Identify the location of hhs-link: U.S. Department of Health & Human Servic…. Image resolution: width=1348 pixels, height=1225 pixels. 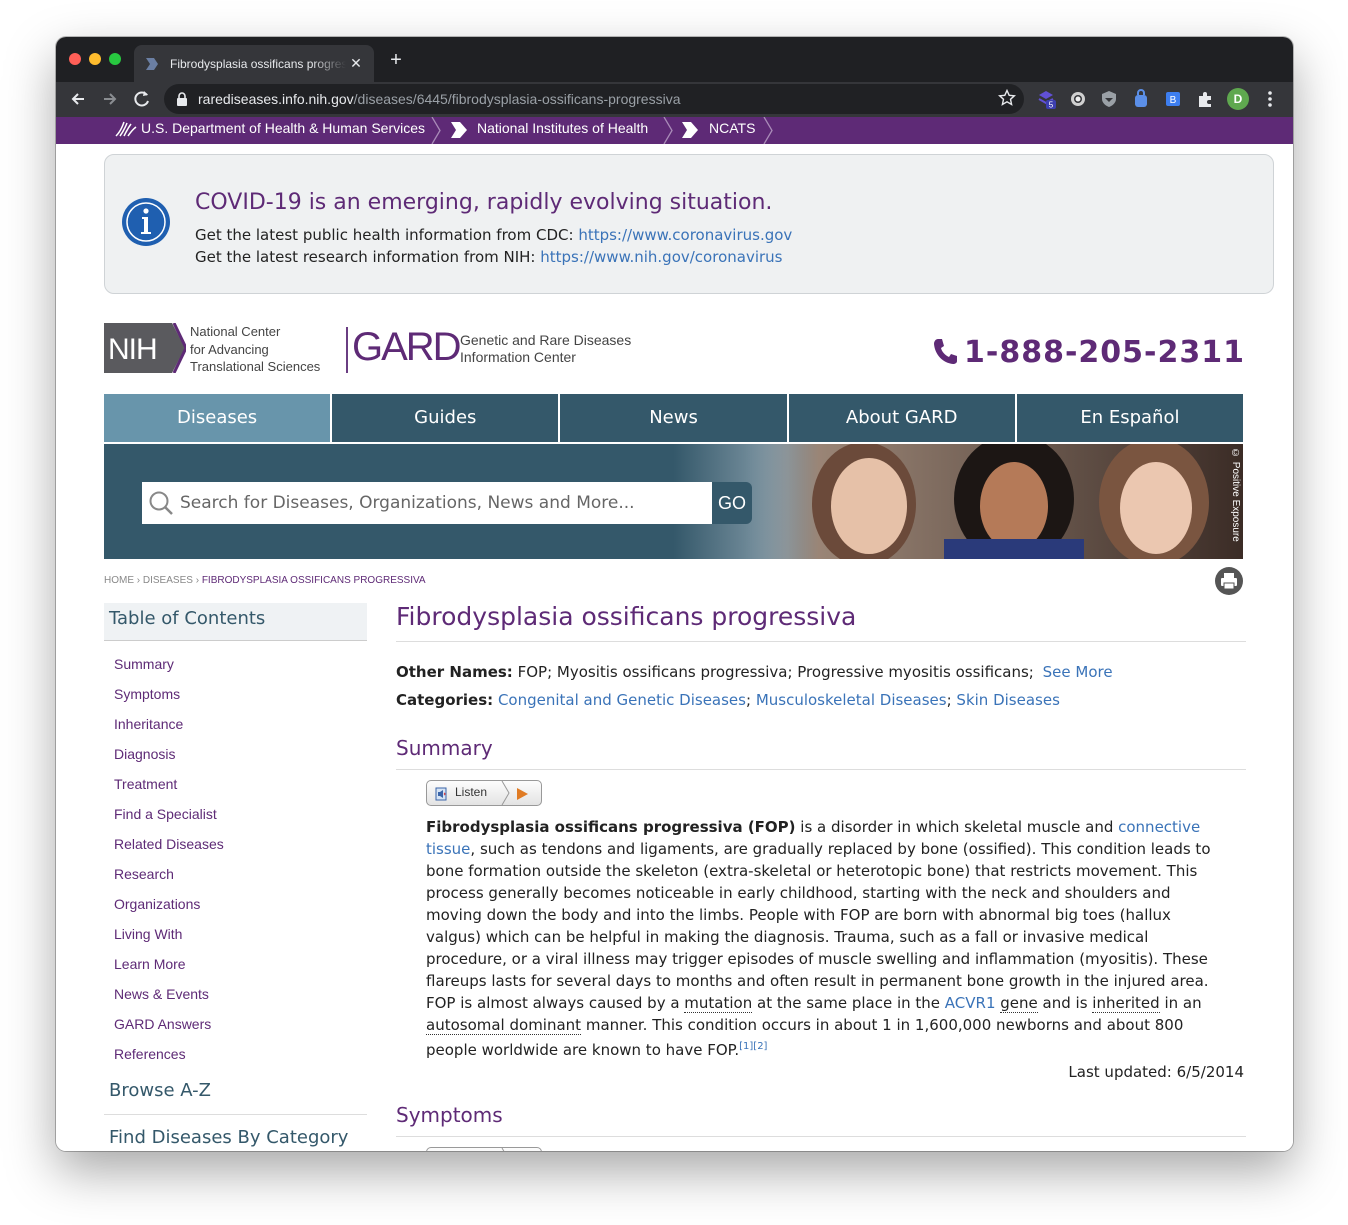
(283, 130).